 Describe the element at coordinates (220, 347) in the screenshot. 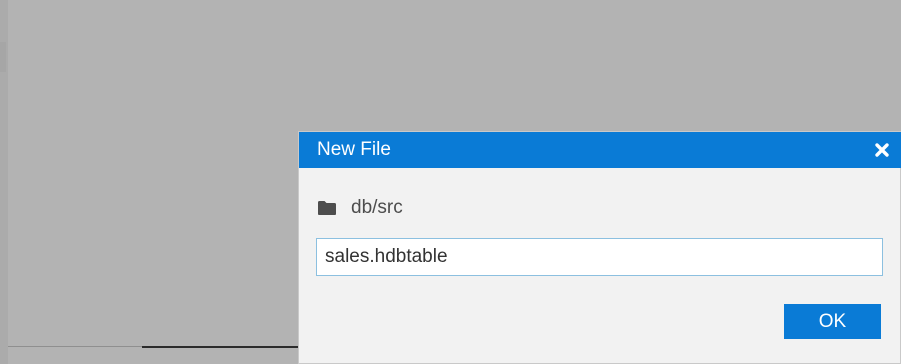

I see `background-scrollbar` at that location.